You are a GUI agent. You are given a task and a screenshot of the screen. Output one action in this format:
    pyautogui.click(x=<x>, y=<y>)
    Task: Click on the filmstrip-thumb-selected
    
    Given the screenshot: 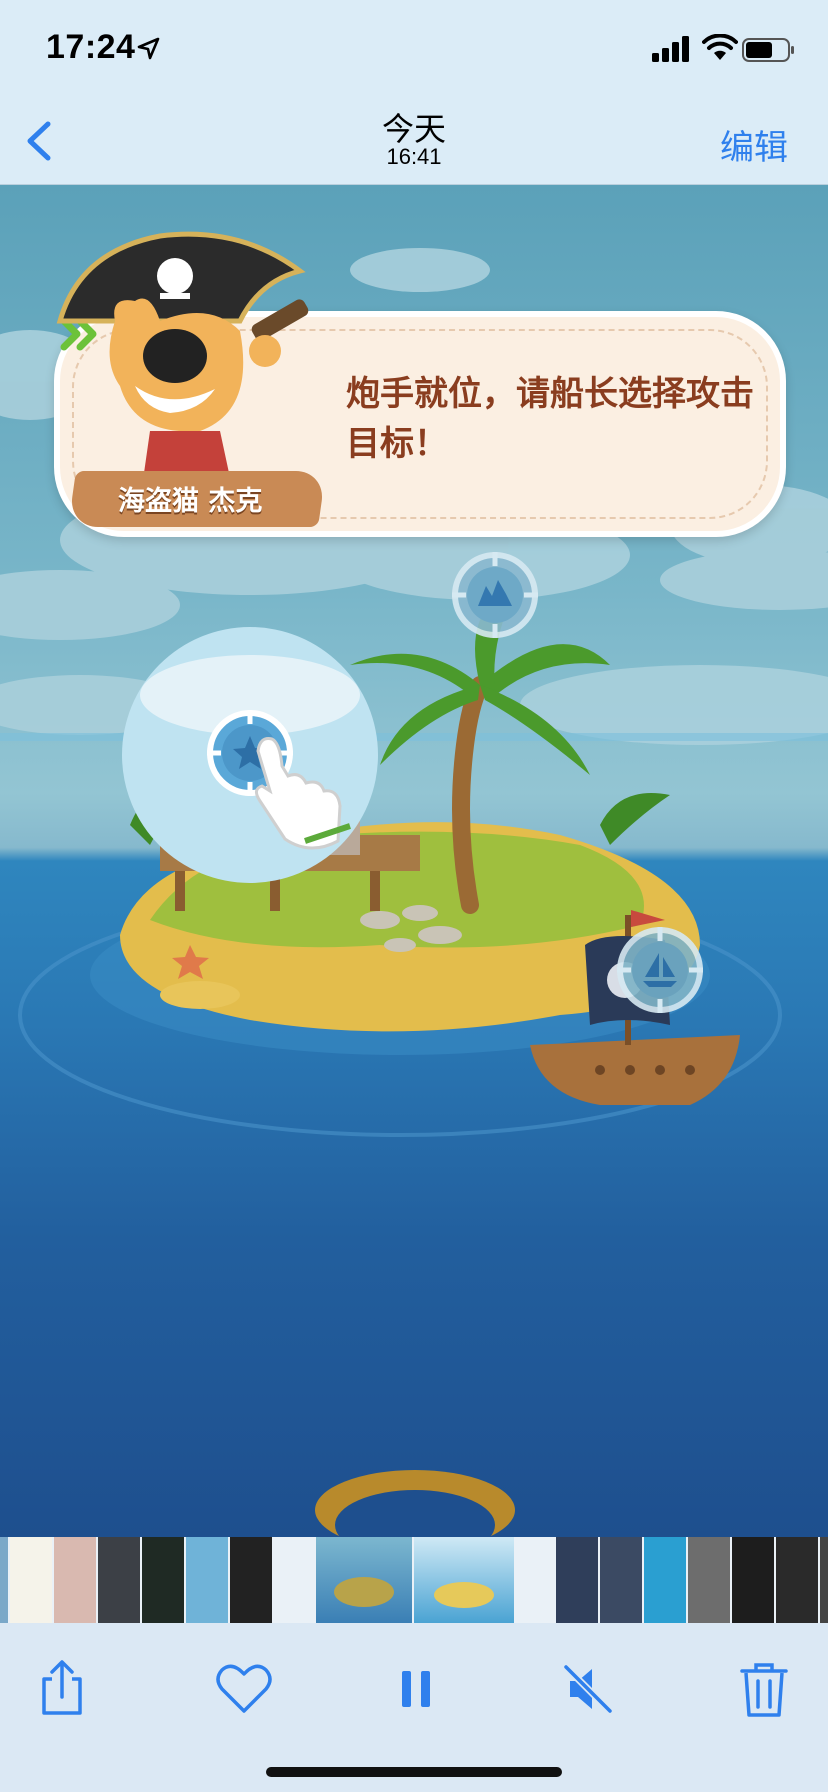 What is the action you would take?
    pyautogui.click(x=364, y=1580)
    